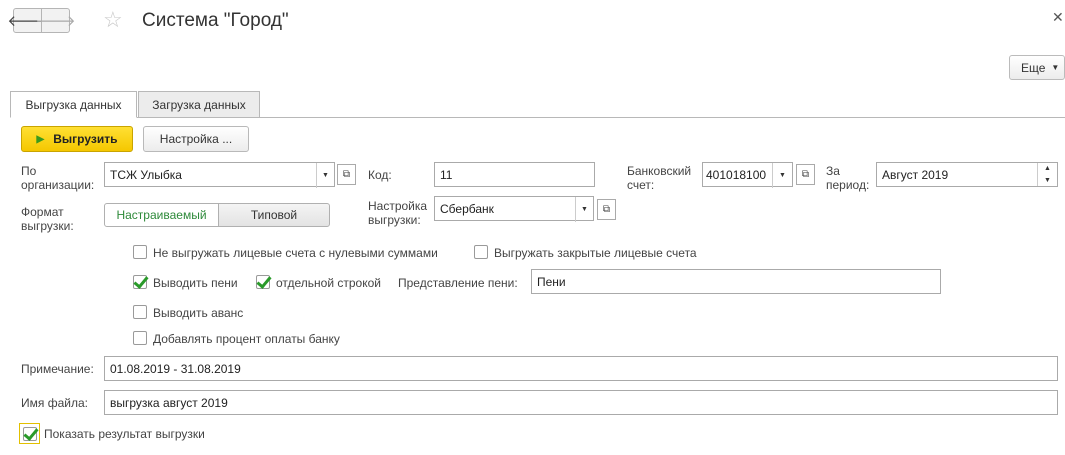  I want to click on close-icon: ✕, so click(1058, 17).